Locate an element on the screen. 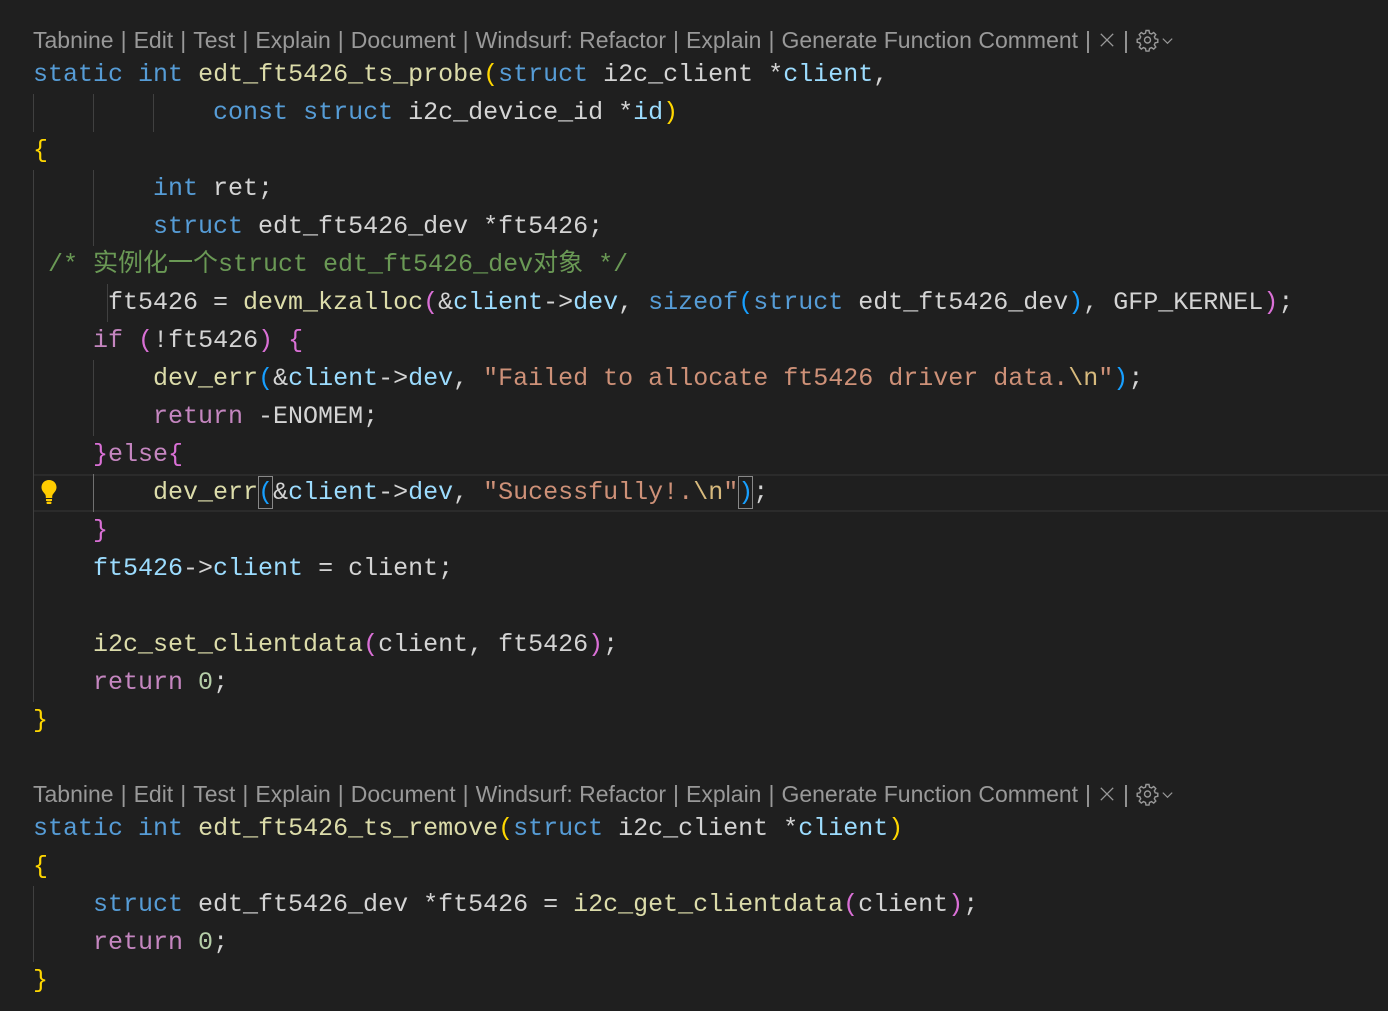 The image size is (1388, 1011). variable-token: ft5426 is located at coordinates (138, 568).